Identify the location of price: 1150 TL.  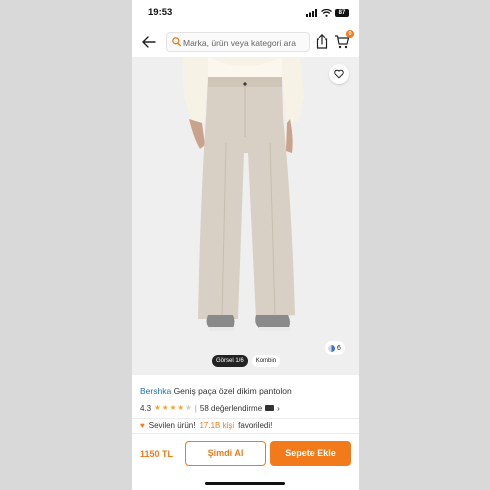
(157, 454).